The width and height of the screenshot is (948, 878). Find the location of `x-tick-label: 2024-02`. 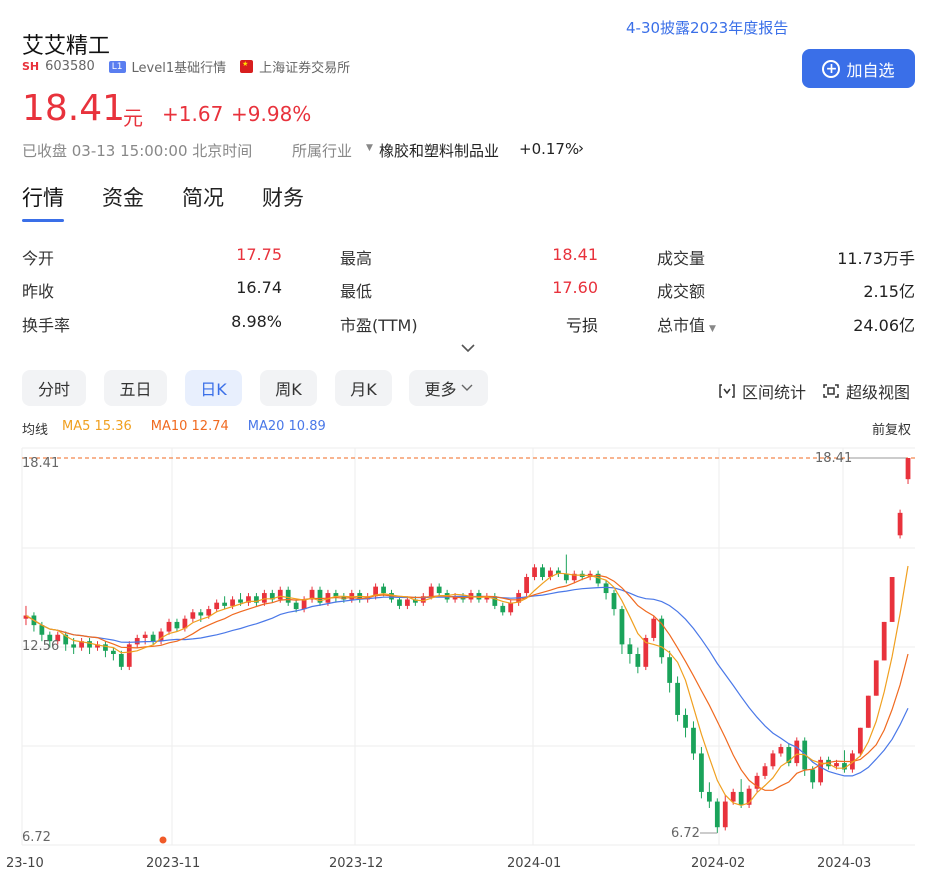

x-tick-label: 2024-02 is located at coordinates (718, 863).